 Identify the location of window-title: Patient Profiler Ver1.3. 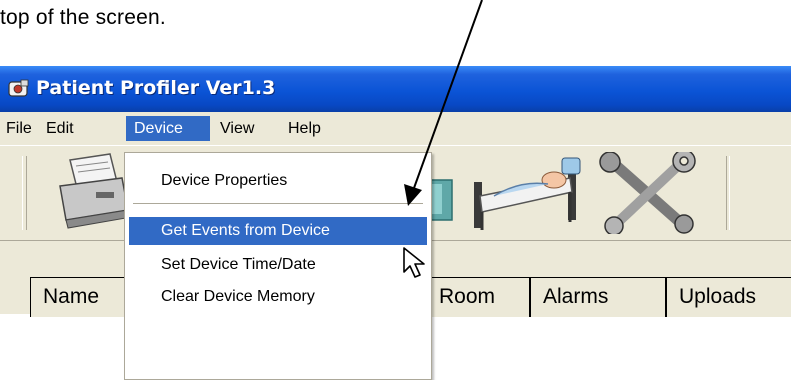
(156, 88).